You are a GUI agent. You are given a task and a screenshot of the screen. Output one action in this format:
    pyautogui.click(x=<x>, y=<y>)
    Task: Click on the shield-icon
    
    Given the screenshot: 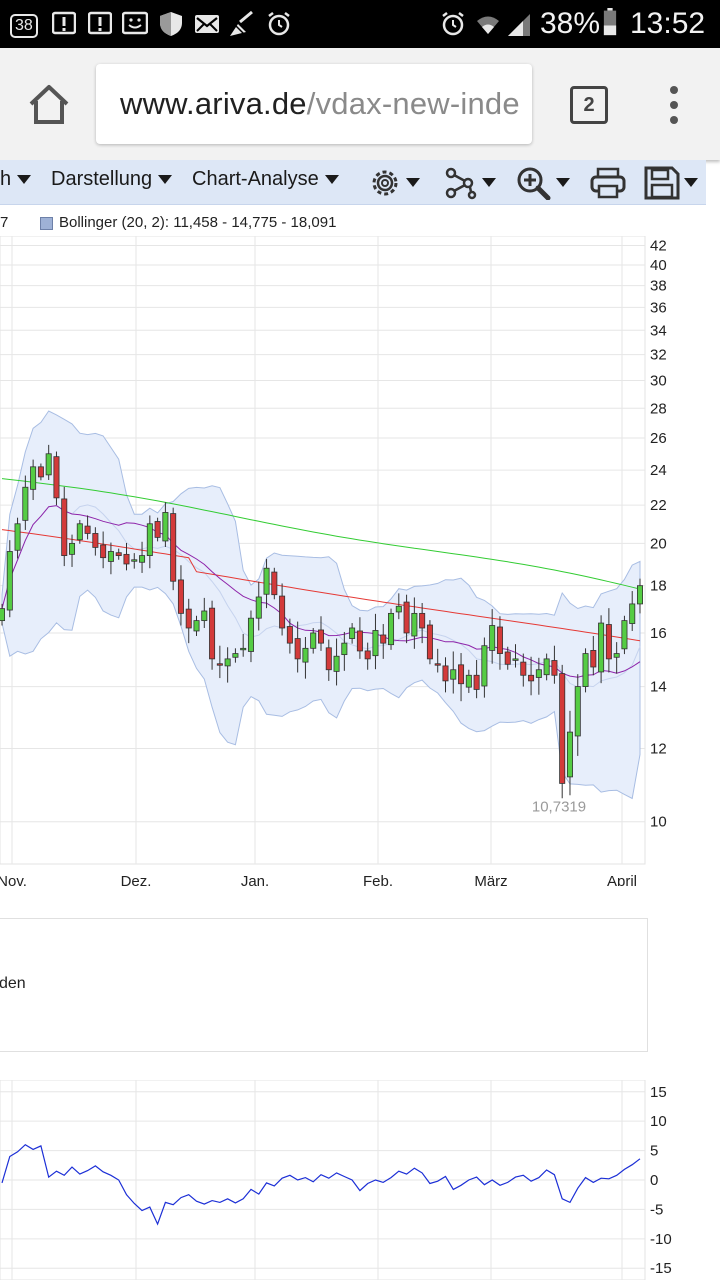 What is the action you would take?
    pyautogui.click(x=171, y=24)
    